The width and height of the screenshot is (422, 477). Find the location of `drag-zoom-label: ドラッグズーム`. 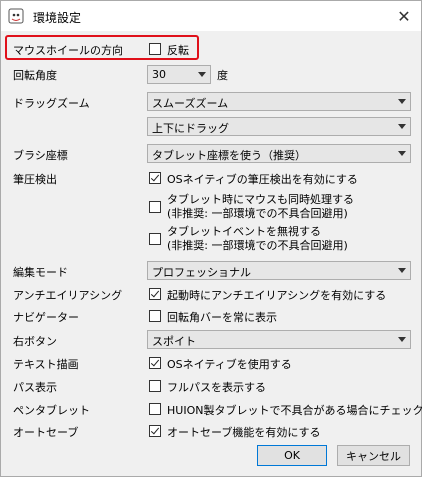

drag-zoom-label: ドラッグズーム is located at coordinates (51, 103).